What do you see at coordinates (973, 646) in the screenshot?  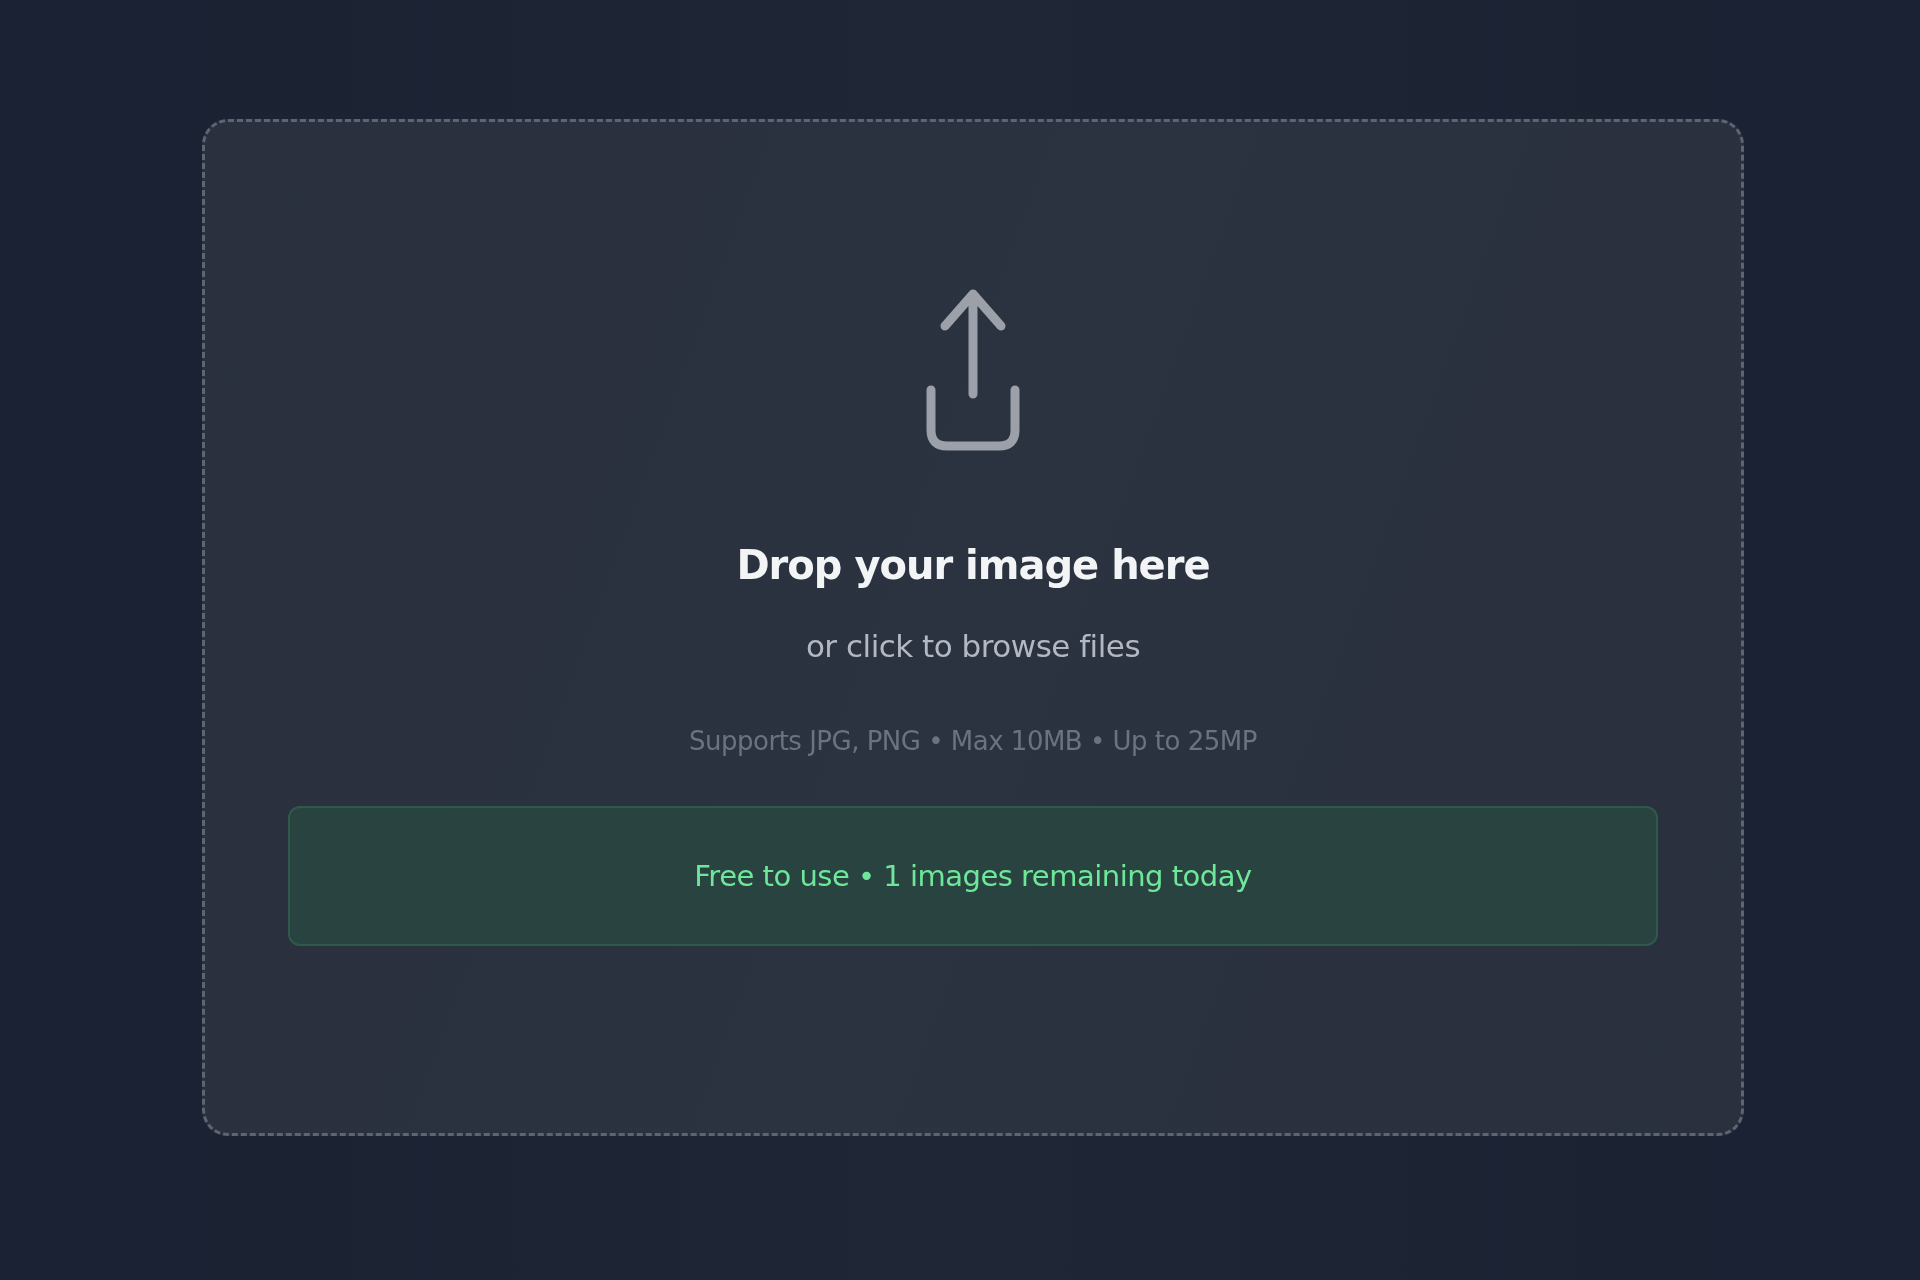 I see `browse-hint: or click to browse files` at bounding box center [973, 646].